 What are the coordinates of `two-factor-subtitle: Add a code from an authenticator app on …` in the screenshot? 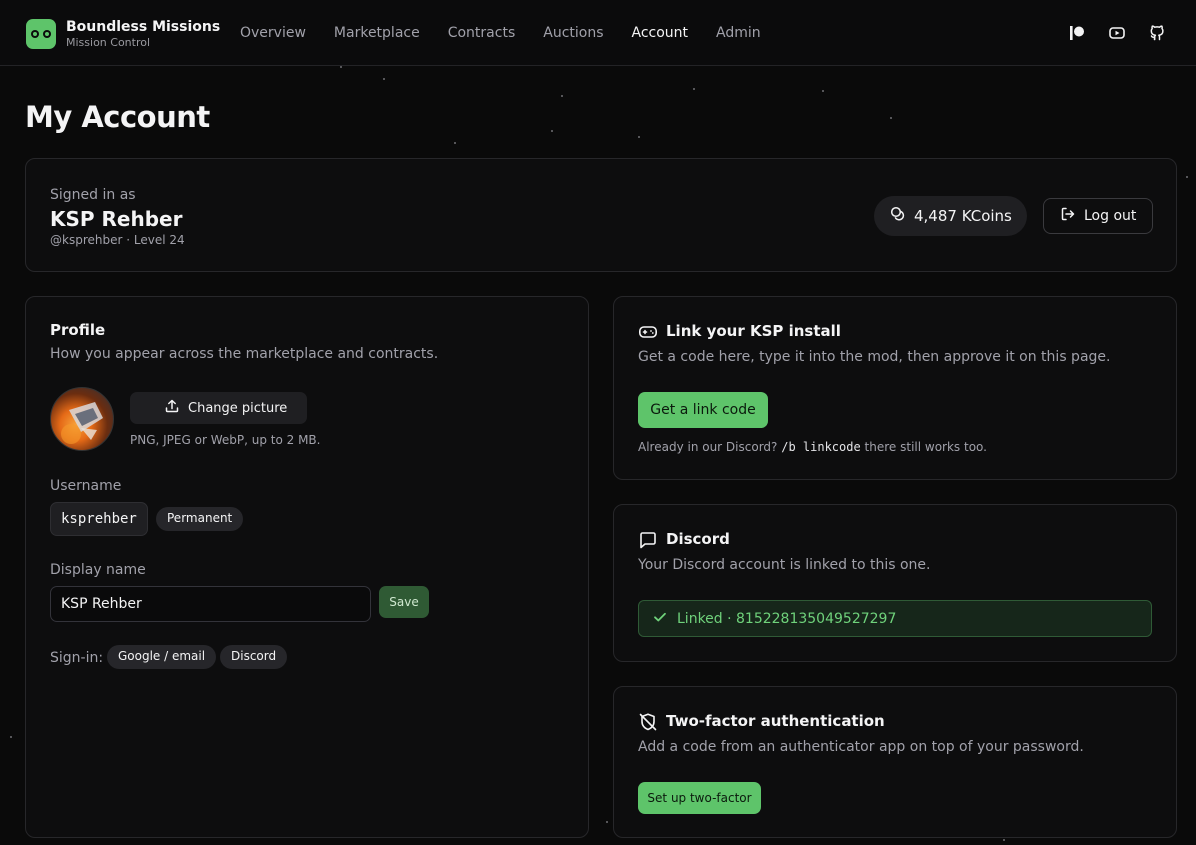 It's located at (861, 747).